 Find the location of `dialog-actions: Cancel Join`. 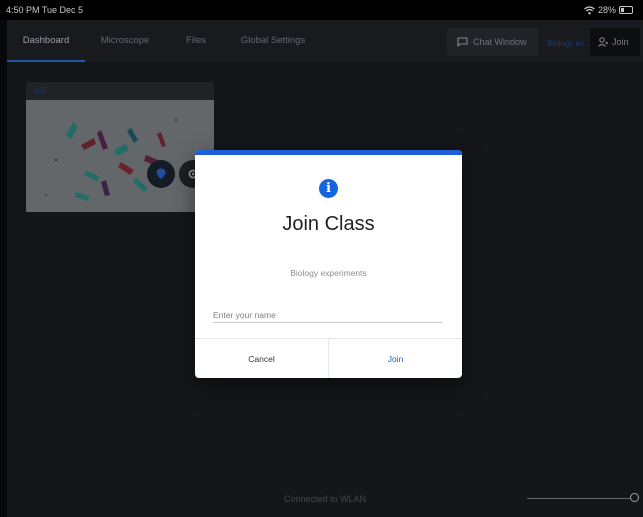

dialog-actions: Cancel Join is located at coordinates (328, 358).